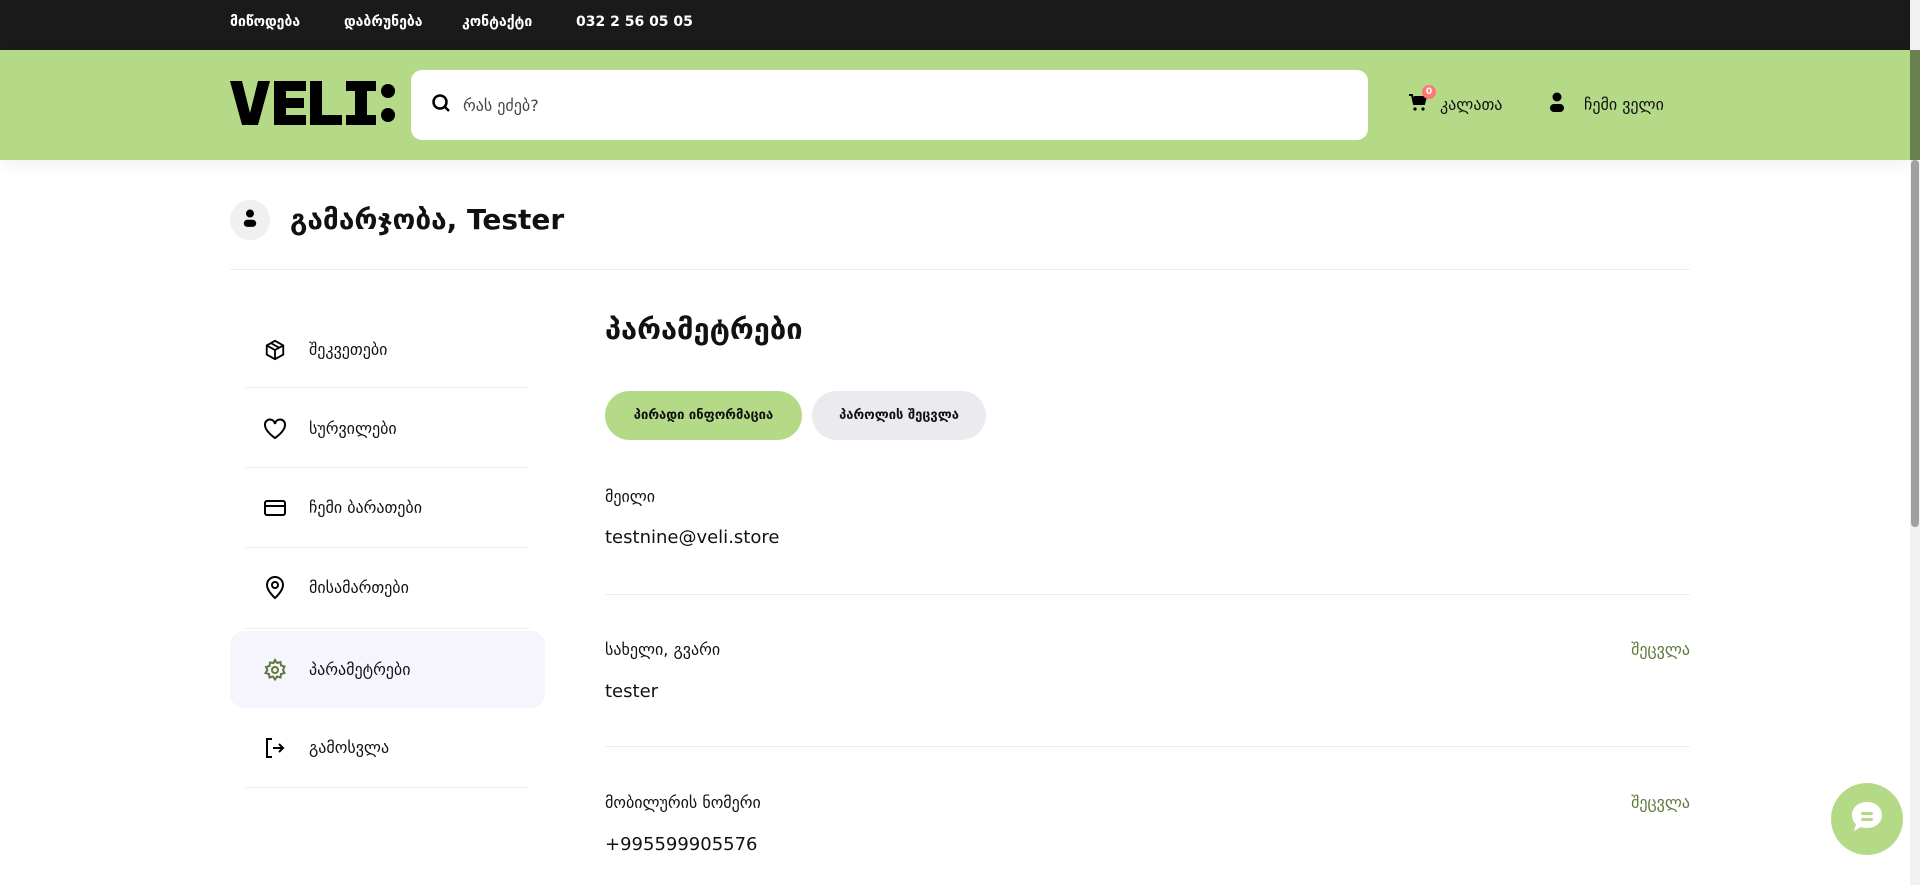 The width and height of the screenshot is (1920, 885). I want to click on delivery-link: მიწოდება, so click(265, 22).